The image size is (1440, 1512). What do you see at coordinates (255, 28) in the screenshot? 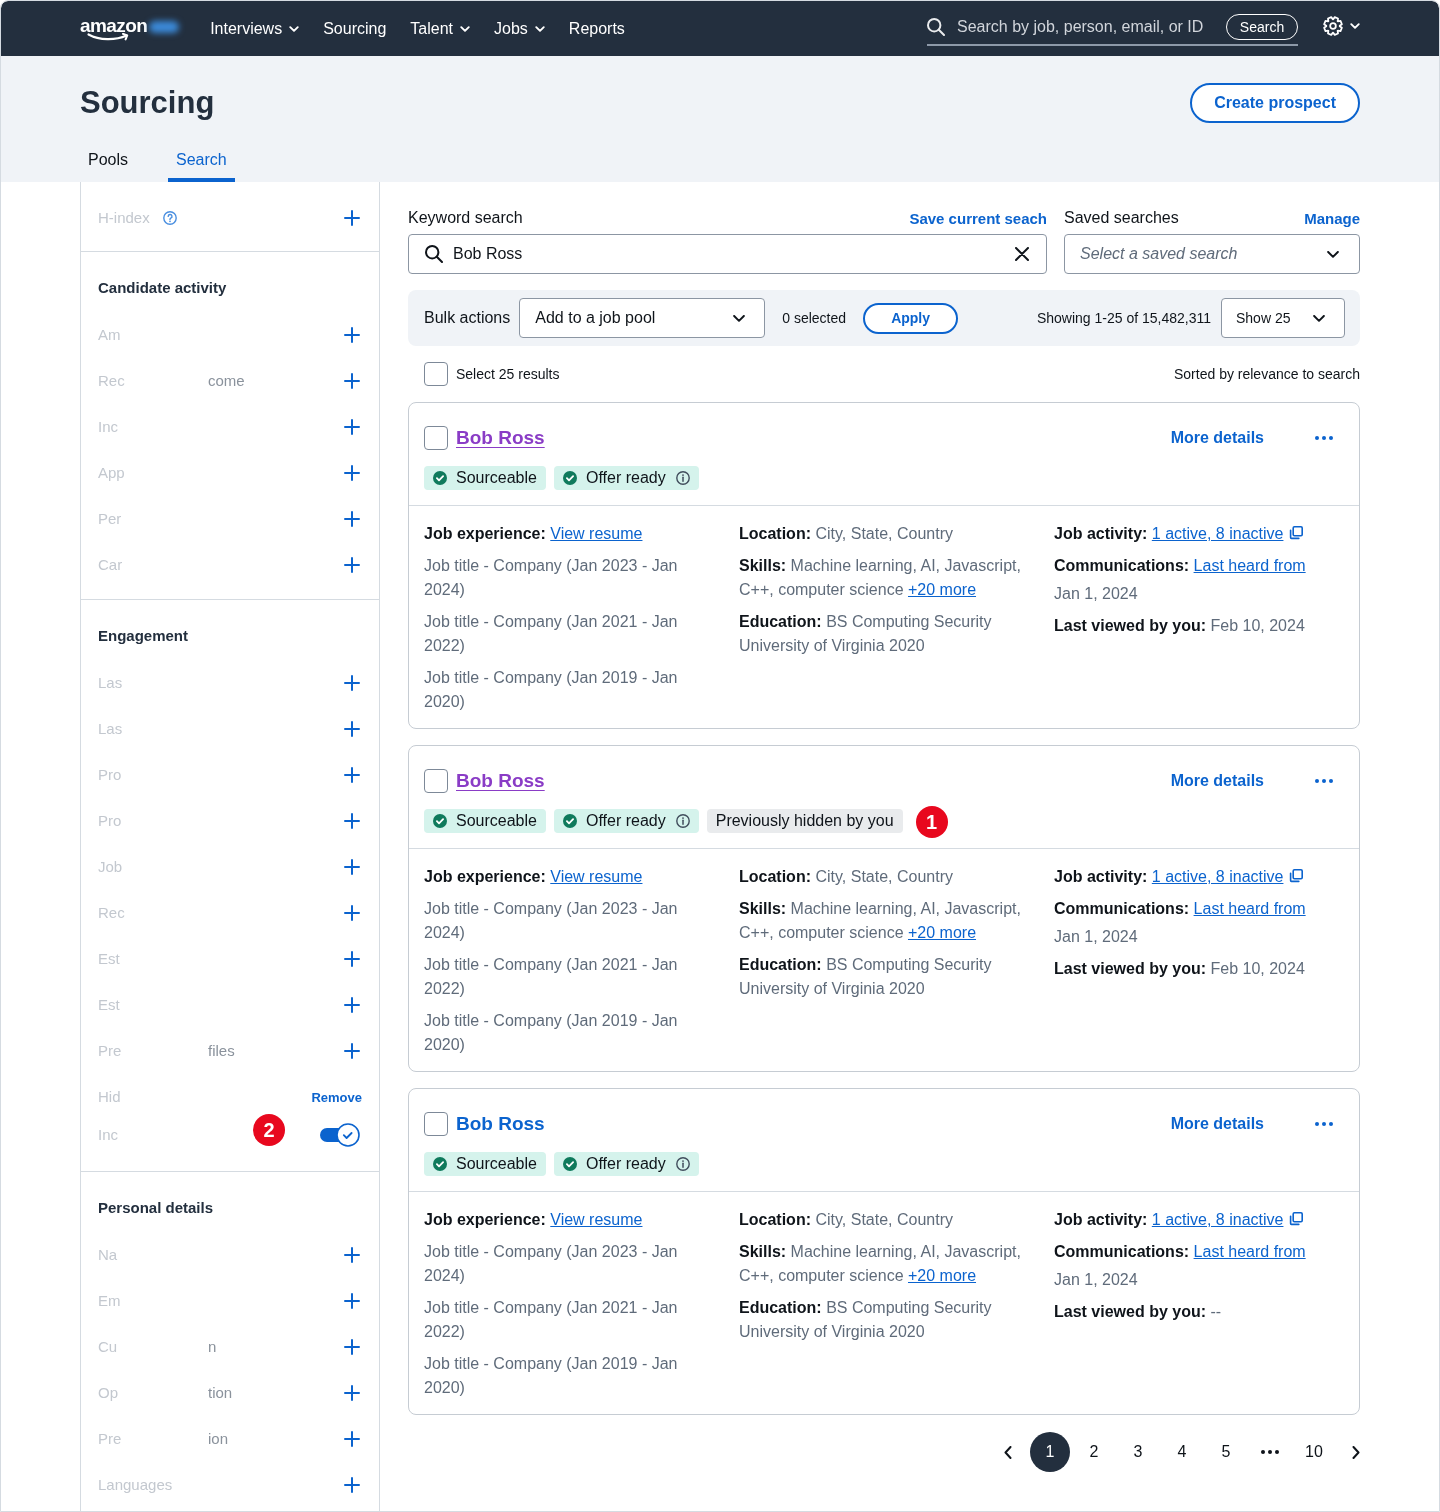
I see `nav-menu-item: Interviews` at bounding box center [255, 28].